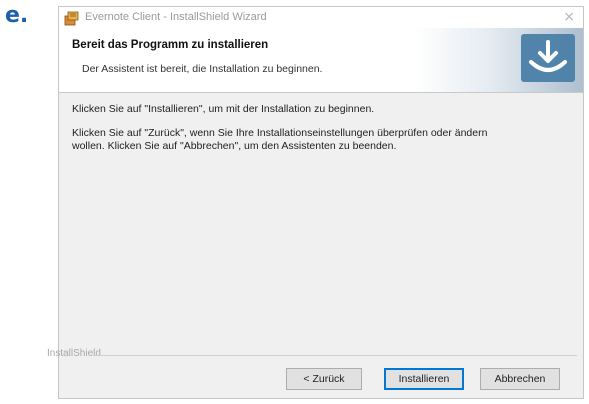 The height and width of the screenshot is (404, 589). I want to click on page-title: Bereit das Programm zu installieren, so click(170, 45).